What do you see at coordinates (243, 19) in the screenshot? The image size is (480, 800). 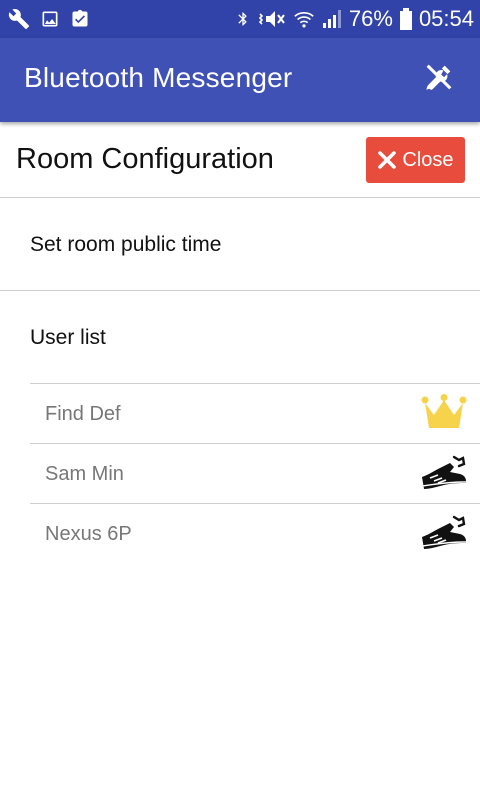 I see `bluetooth-icon` at bounding box center [243, 19].